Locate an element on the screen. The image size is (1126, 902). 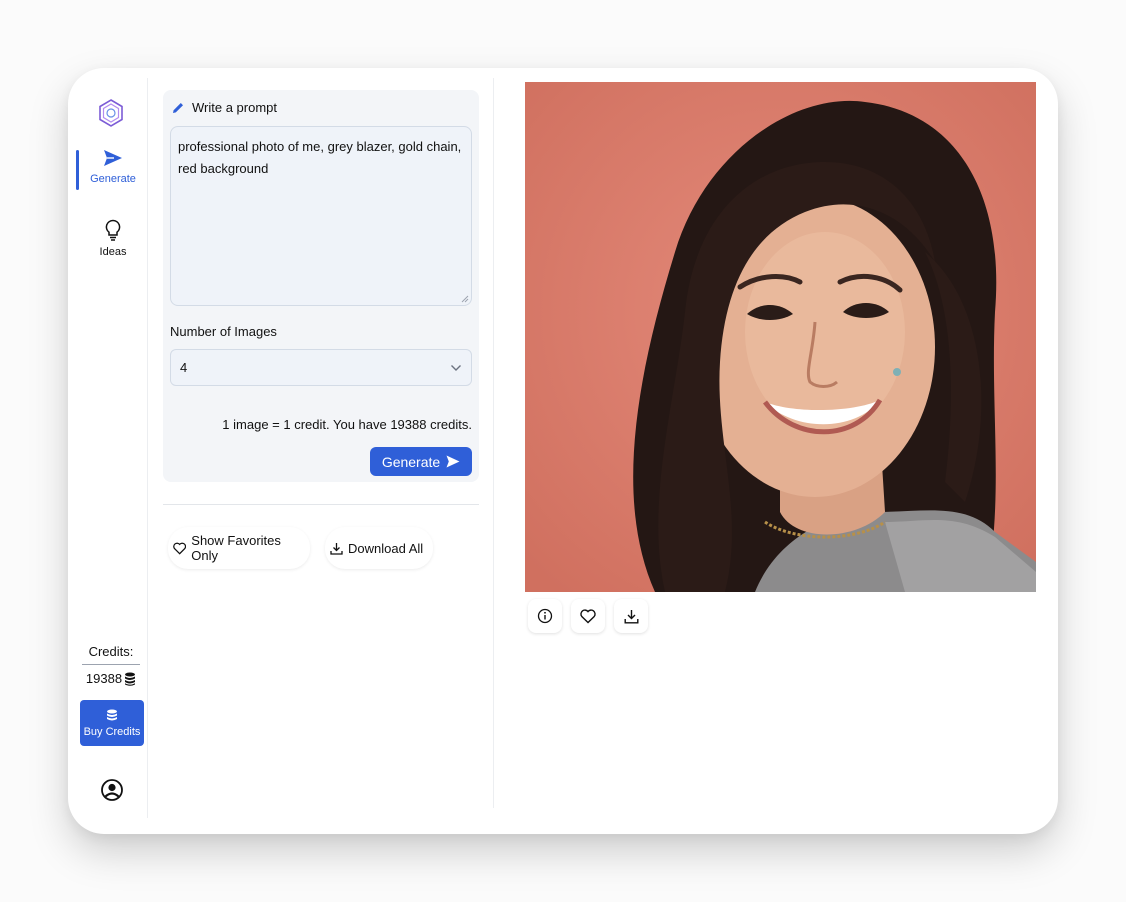
nav-ideas: Ideas is located at coordinates (113, 238).